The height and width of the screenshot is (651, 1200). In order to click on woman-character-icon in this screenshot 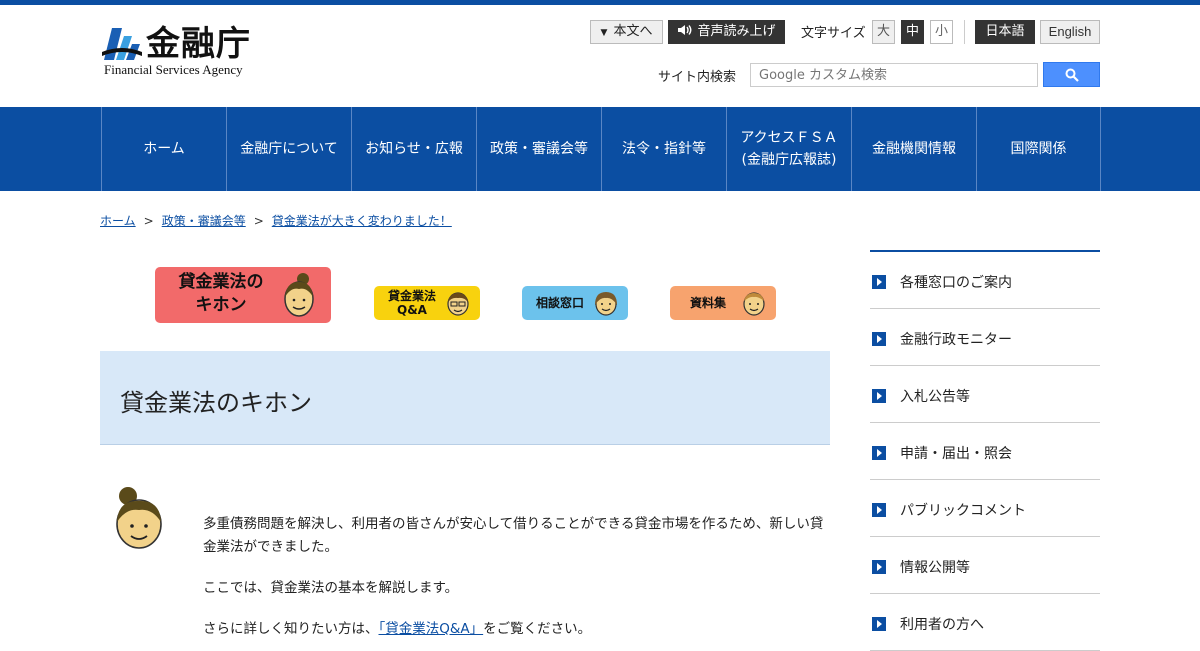, I will do `click(139, 518)`.